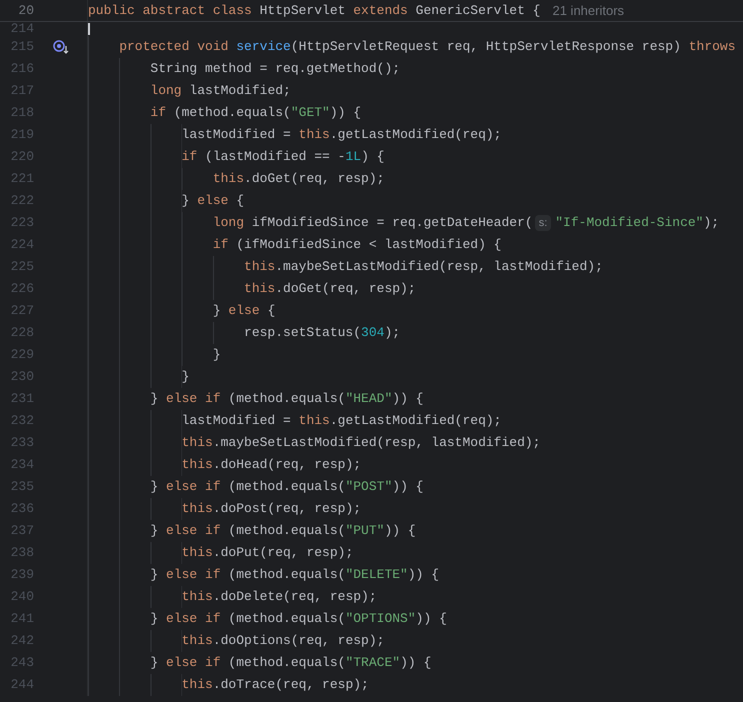  What do you see at coordinates (283, 157) in the screenshot?
I see `code-text: if (lastModified == -1L) {` at bounding box center [283, 157].